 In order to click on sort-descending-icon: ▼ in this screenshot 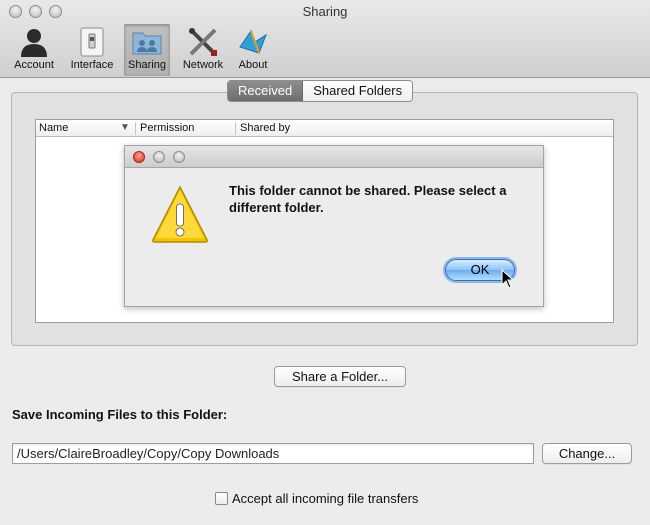, I will do `click(125, 127)`.